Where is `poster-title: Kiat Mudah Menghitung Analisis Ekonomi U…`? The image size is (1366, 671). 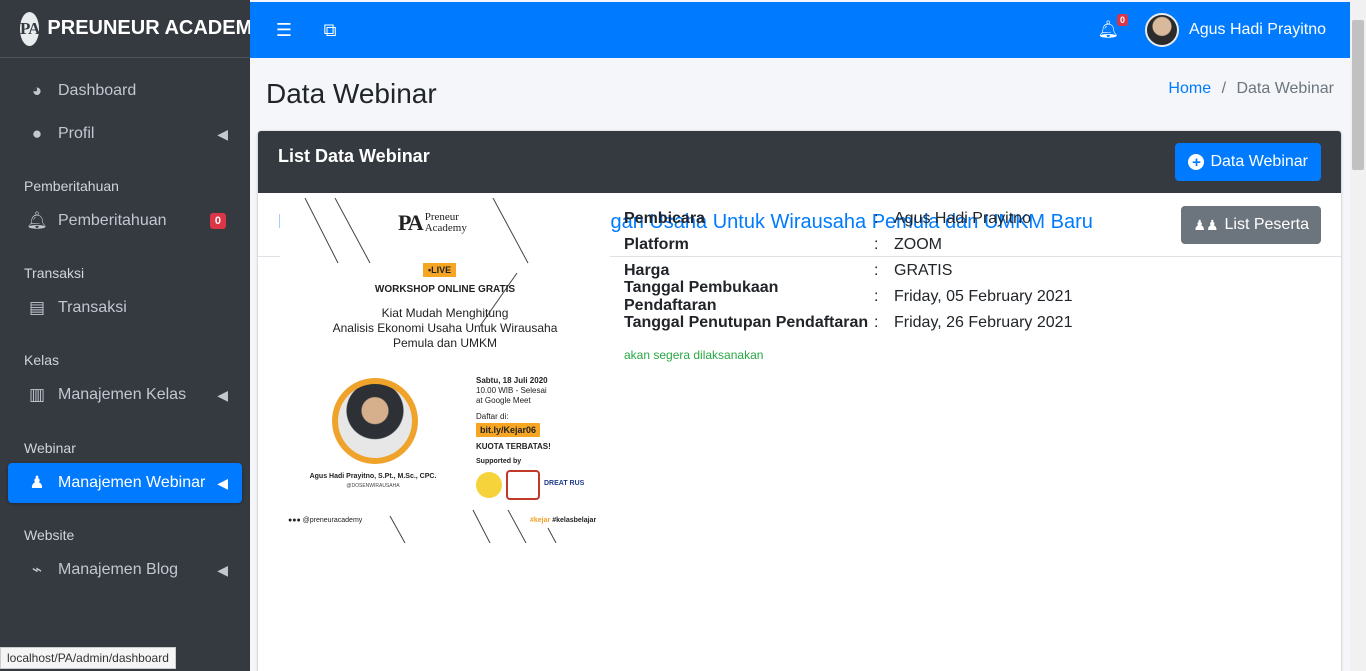
poster-title: Kiat Mudah Menghitung Analisis Ekonomi U… is located at coordinates (445, 328).